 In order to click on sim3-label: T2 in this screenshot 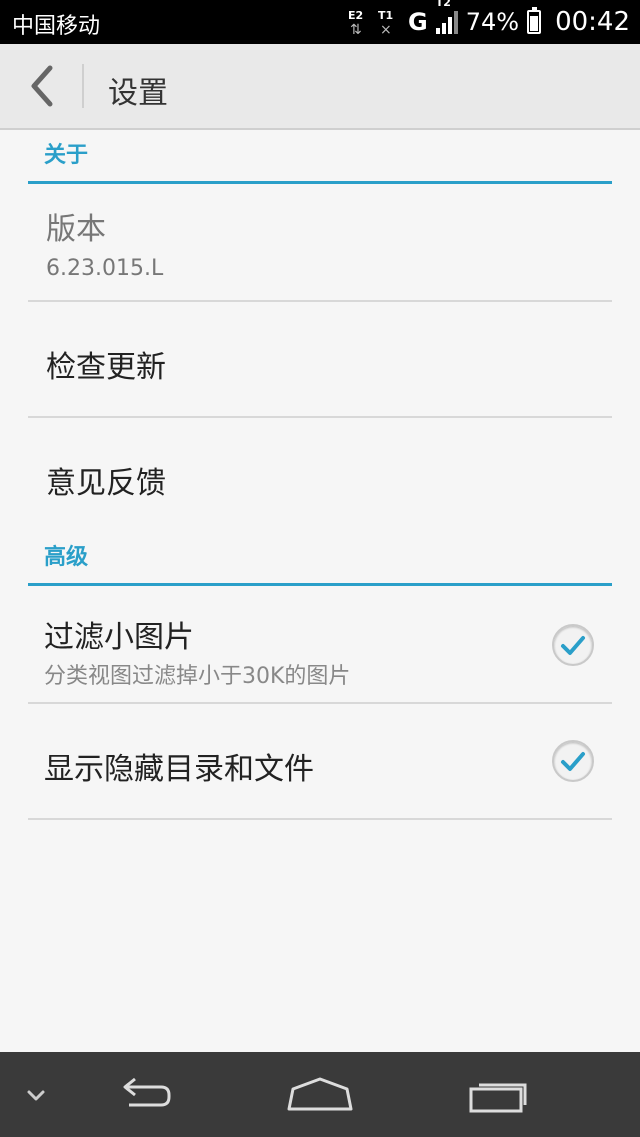, I will do `click(443, 4)`.